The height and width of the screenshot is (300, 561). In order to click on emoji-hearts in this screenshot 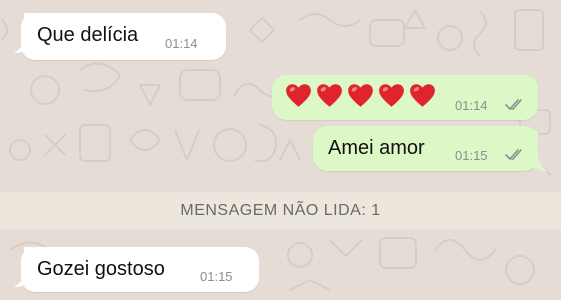, I will do `click(360, 95)`.